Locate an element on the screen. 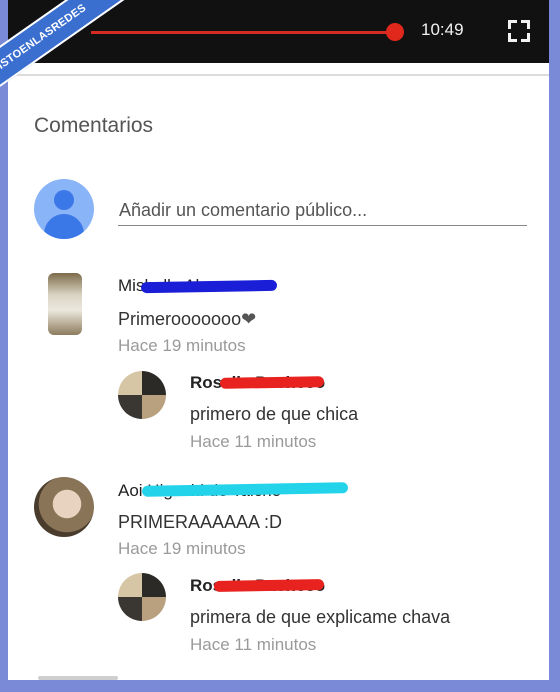 Image resolution: width=560 pixels, height=692 pixels. video-player-bar: 9 10:49 is located at coordinates (278, 31).